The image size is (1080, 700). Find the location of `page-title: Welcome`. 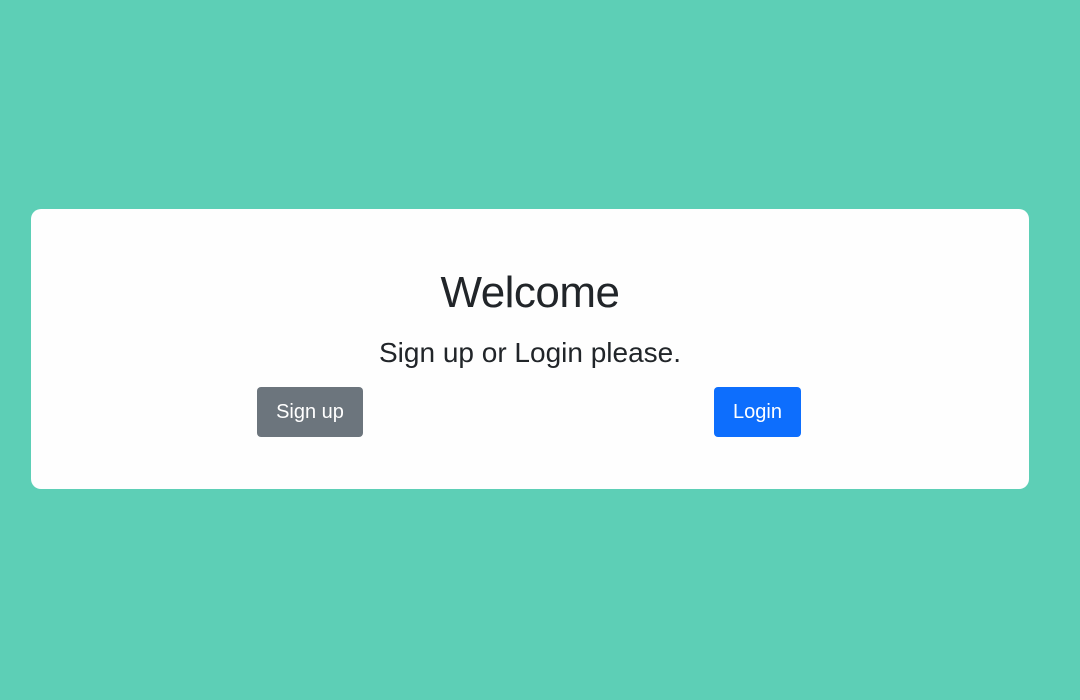

page-title: Welcome is located at coordinates (530, 292).